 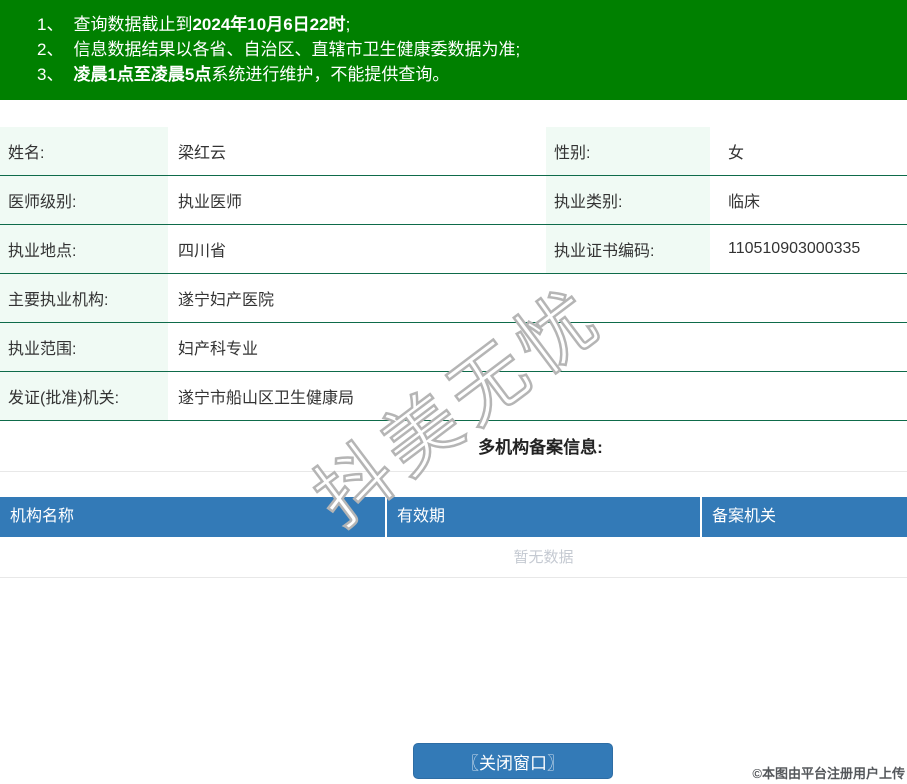 I want to click on section-divider, so click(x=453, y=471).